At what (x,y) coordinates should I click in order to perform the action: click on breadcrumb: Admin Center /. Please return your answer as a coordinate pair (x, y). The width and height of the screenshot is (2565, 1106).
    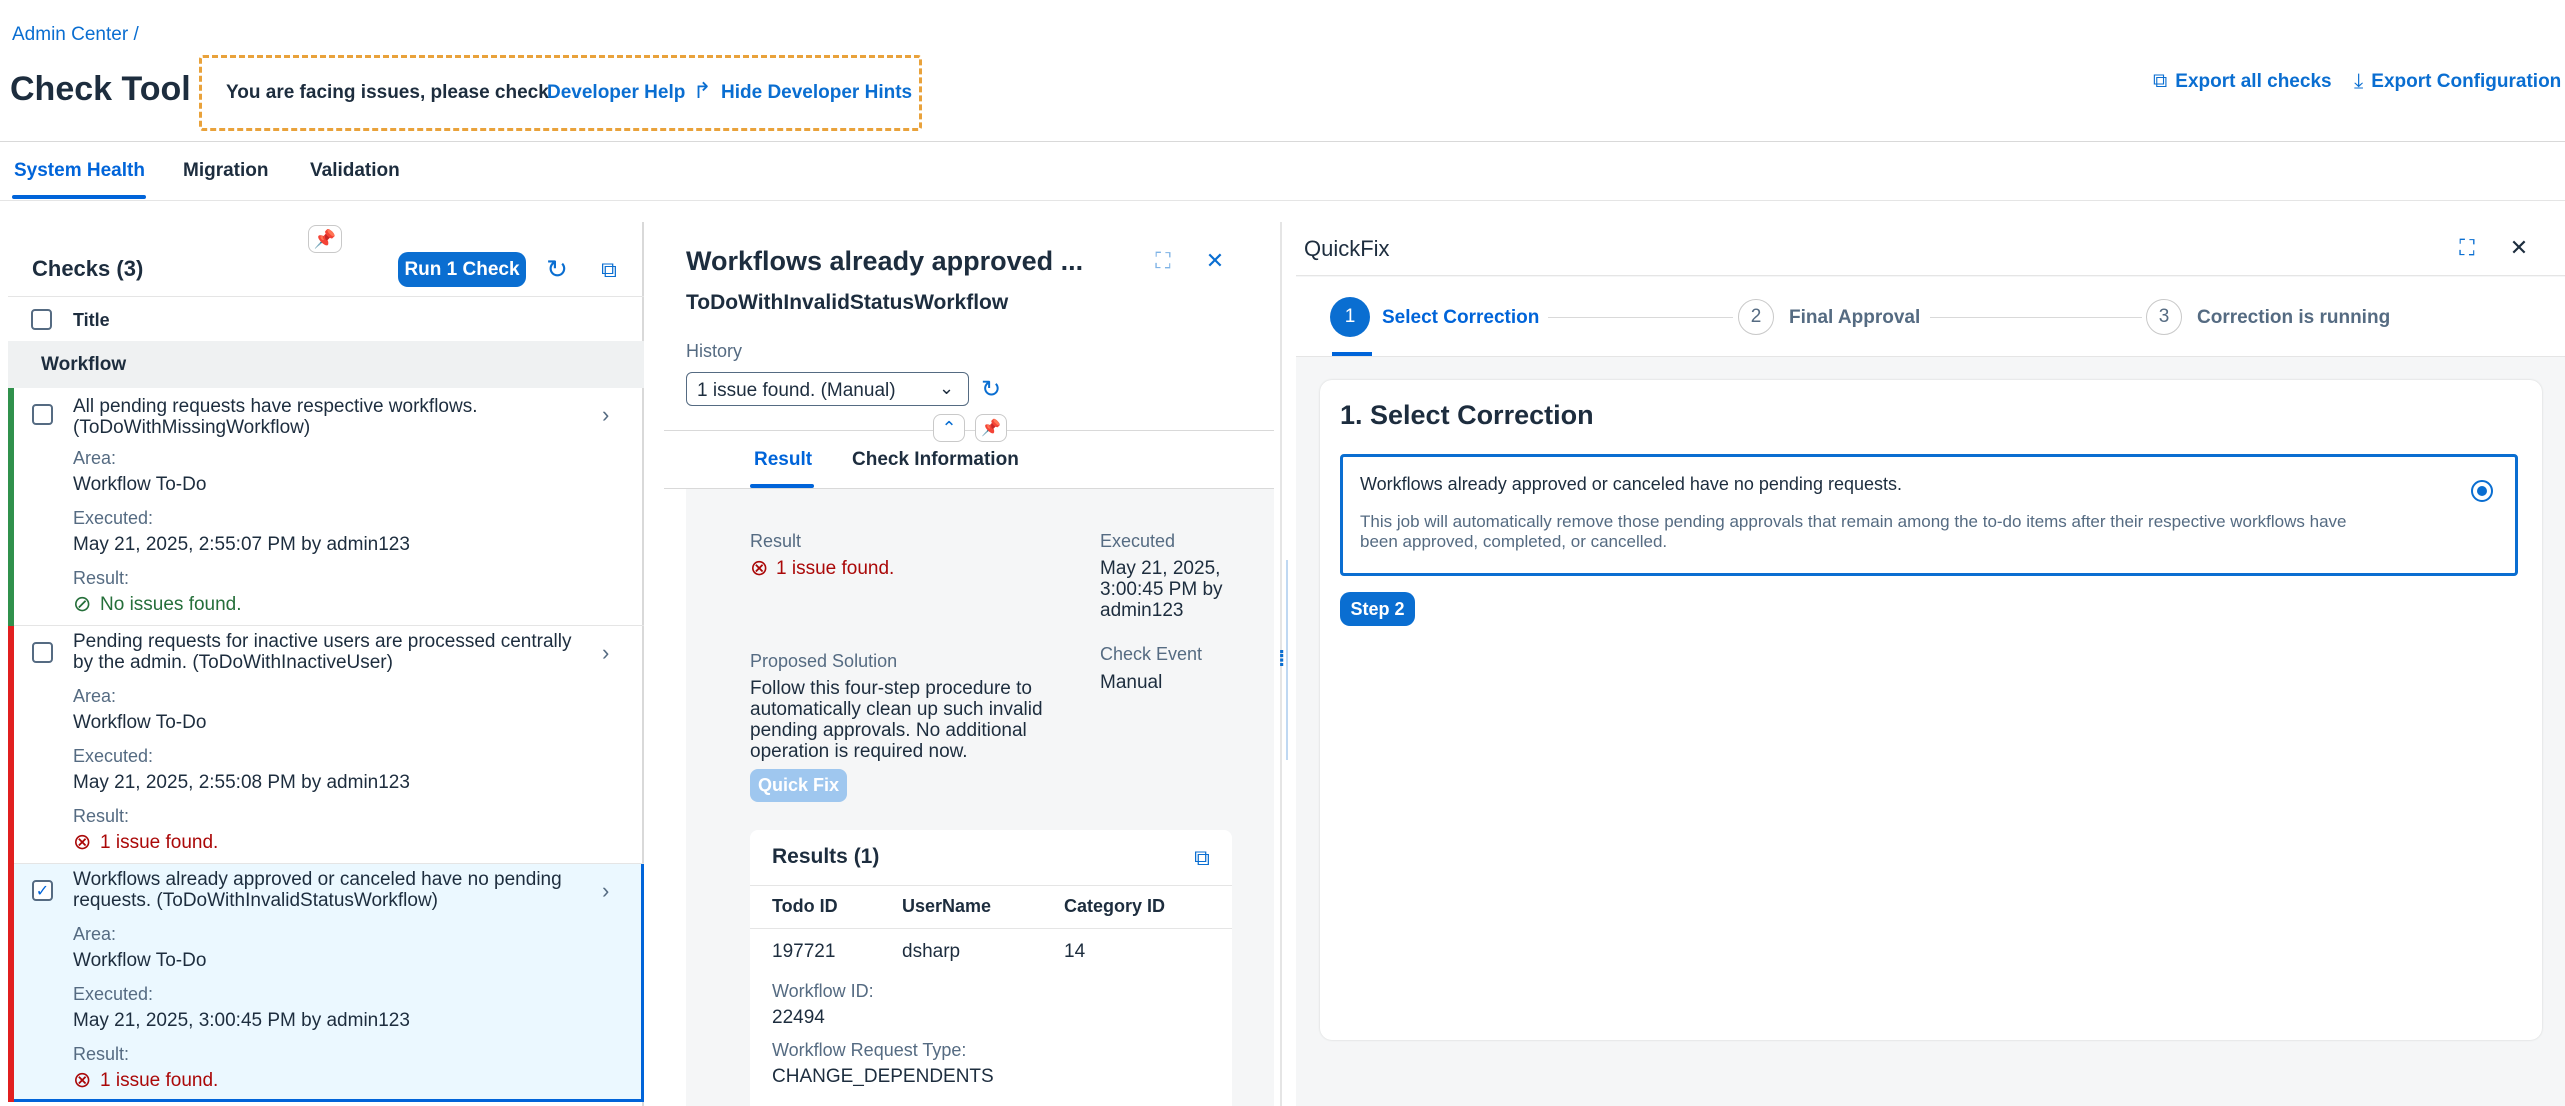
    Looking at the image, I should click on (75, 35).